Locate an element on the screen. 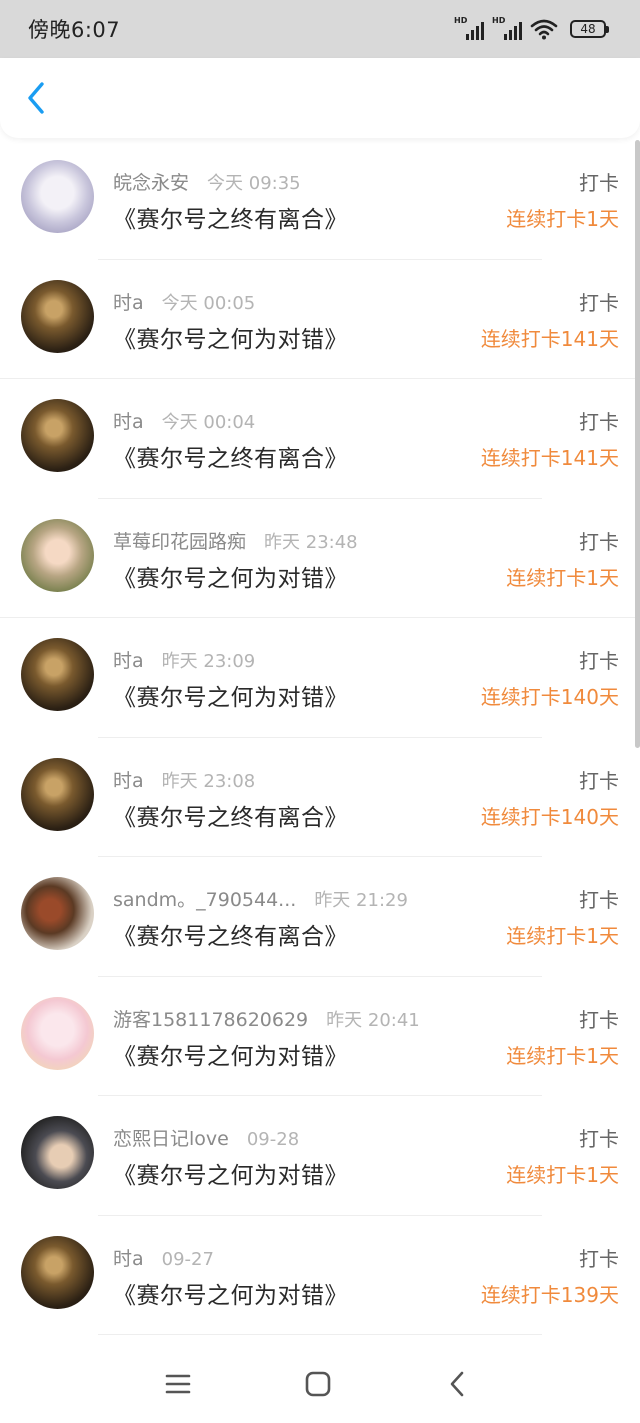 This screenshot has height=1423, width=640. item-meta: 时a 昨天 23:09 is located at coordinates (184, 659).